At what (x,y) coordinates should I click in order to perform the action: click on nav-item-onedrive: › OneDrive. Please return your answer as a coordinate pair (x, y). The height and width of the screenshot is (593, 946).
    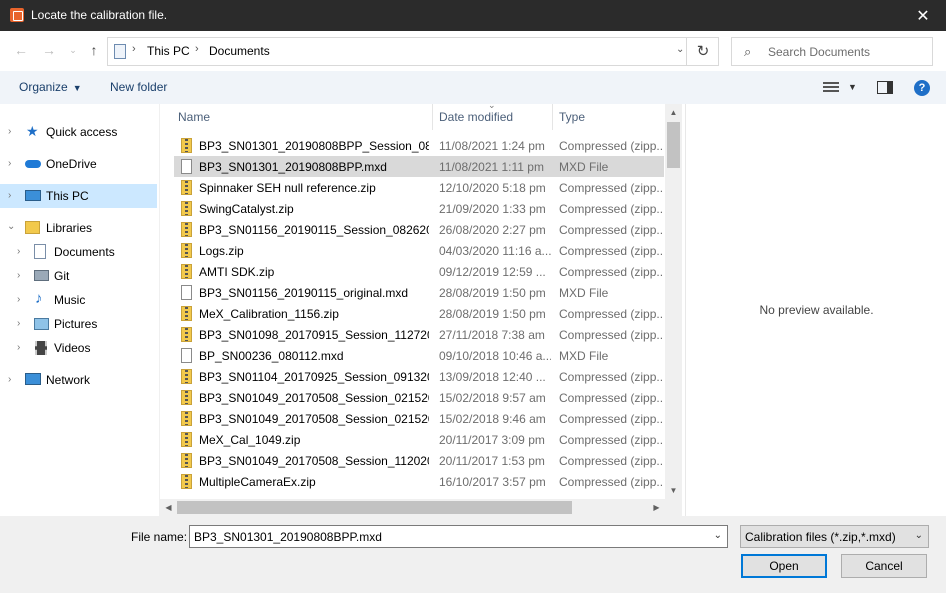
    Looking at the image, I should click on (78, 164).